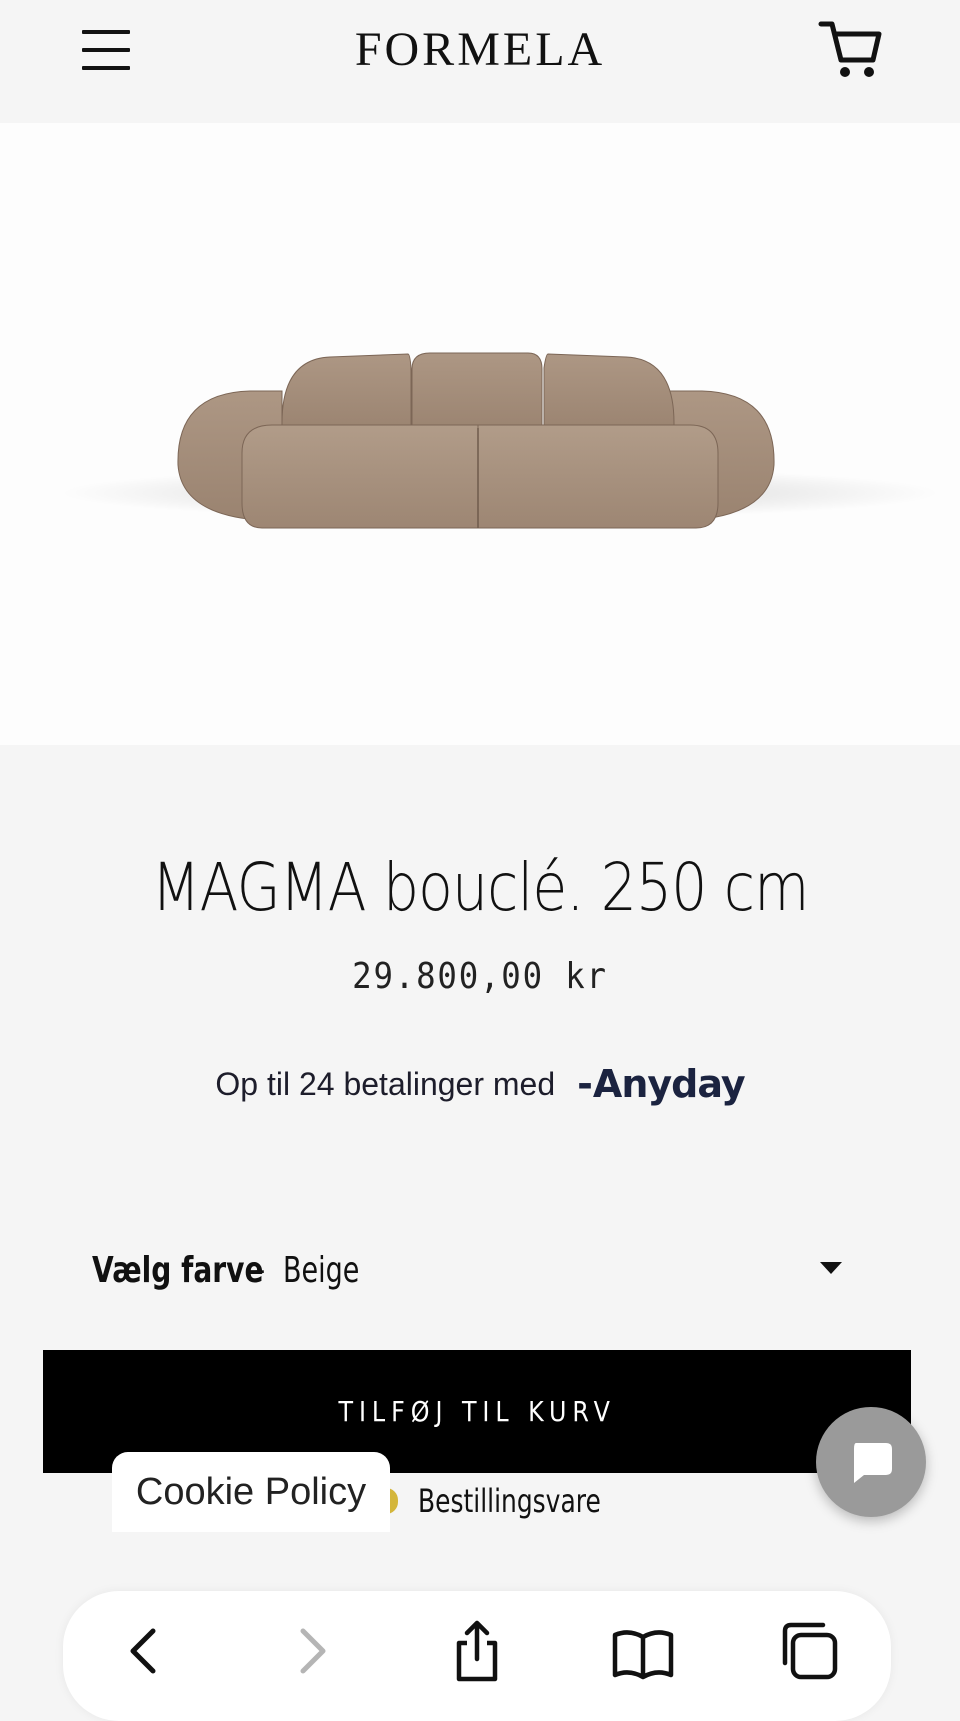 The height and width of the screenshot is (1721, 960). I want to click on tabs-button, so click(809, 1651).